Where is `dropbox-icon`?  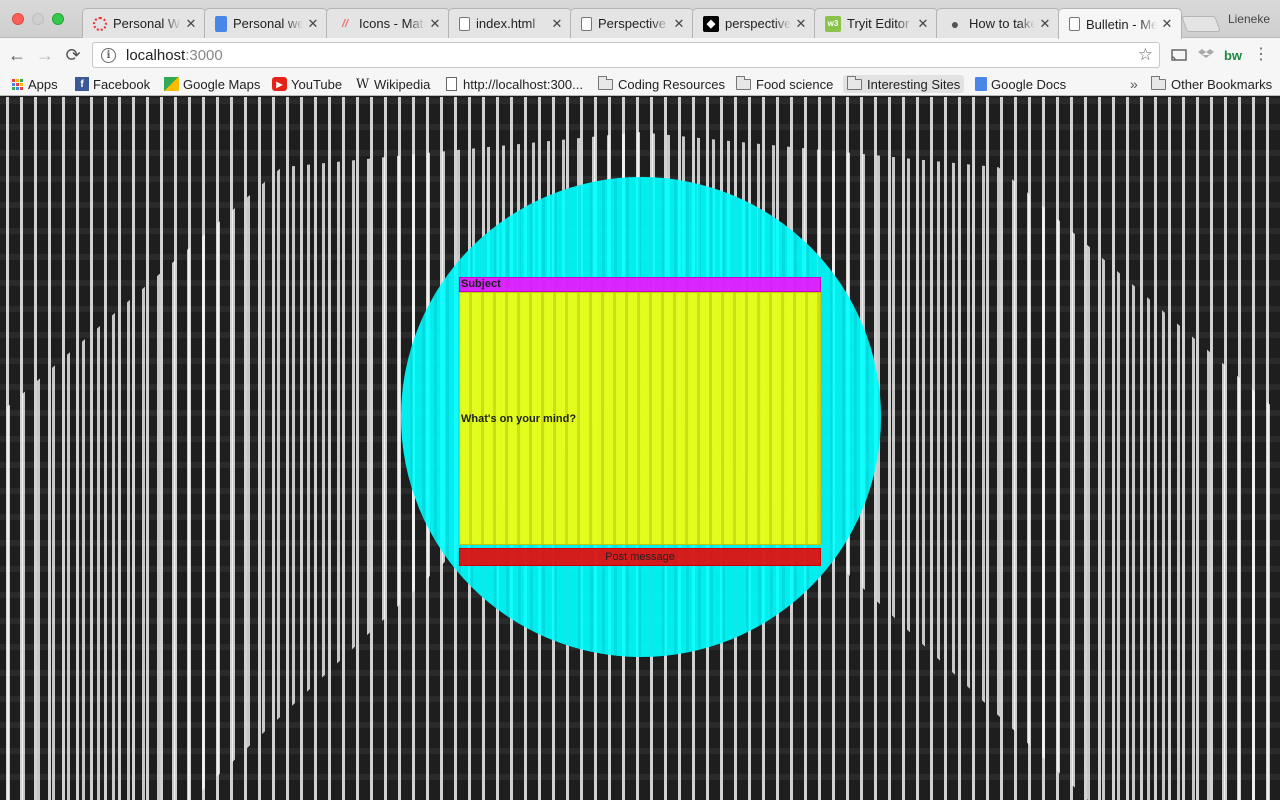
dropbox-icon is located at coordinates (1206, 55).